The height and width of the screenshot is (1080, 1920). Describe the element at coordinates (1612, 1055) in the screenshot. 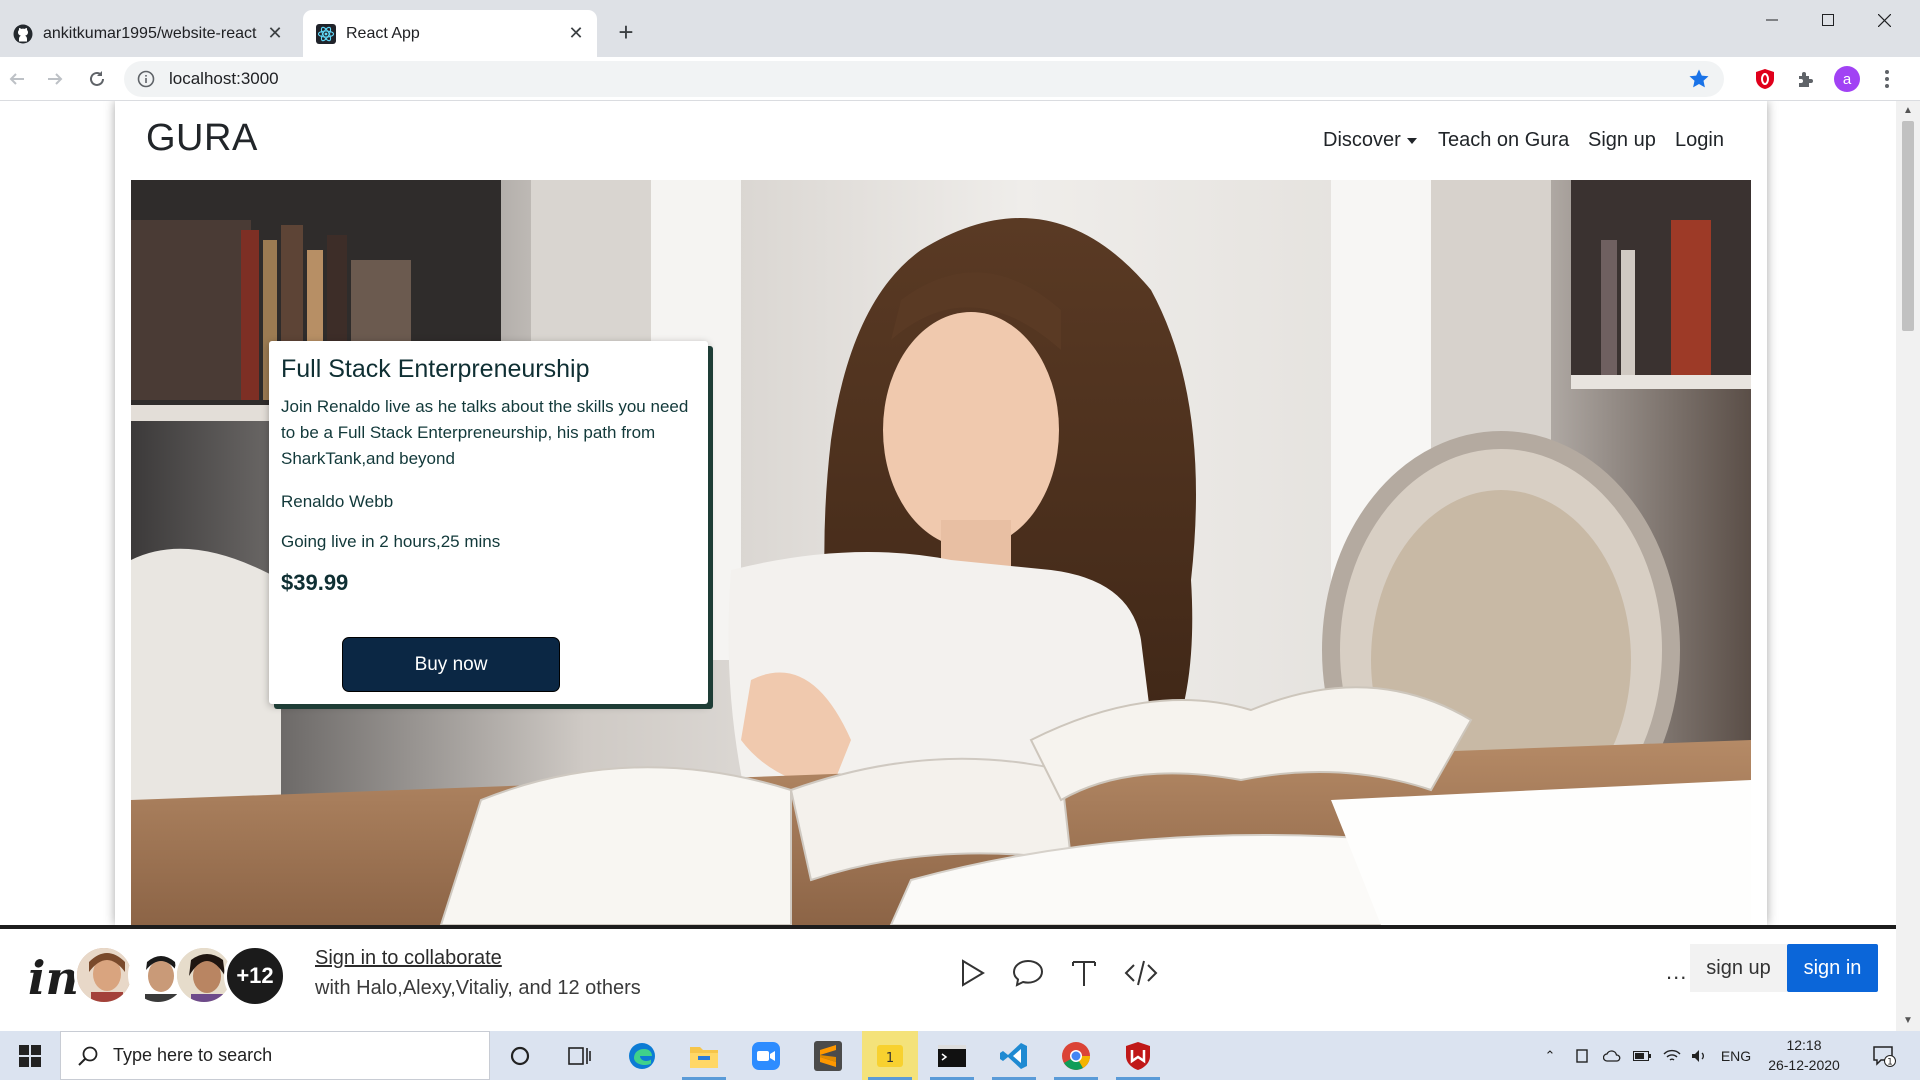

I see `onedrive-icon` at that location.